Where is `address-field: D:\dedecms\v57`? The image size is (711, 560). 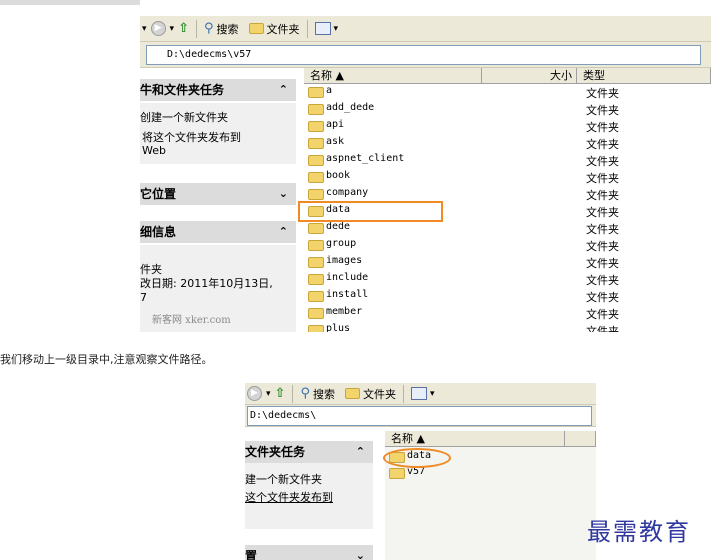
address-field: D:\dedecms\v57 is located at coordinates (423, 55).